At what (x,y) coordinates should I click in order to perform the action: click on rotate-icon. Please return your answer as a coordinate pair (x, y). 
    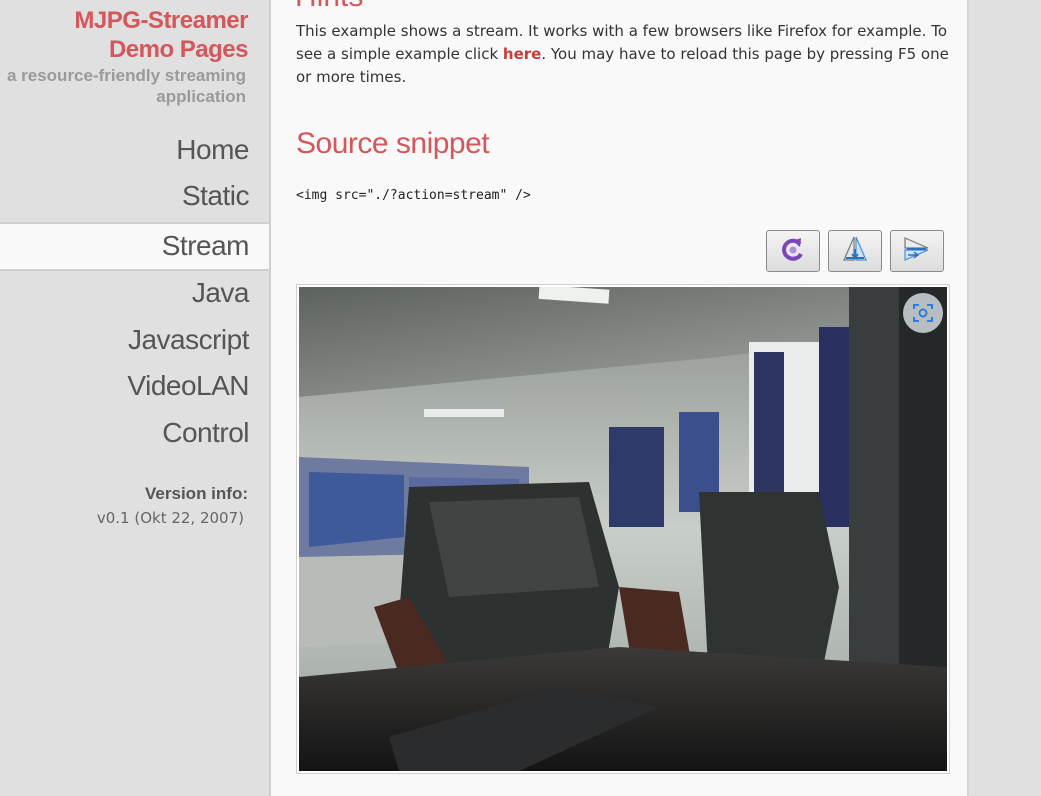
    Looking at the image, I should click on (793, 251).